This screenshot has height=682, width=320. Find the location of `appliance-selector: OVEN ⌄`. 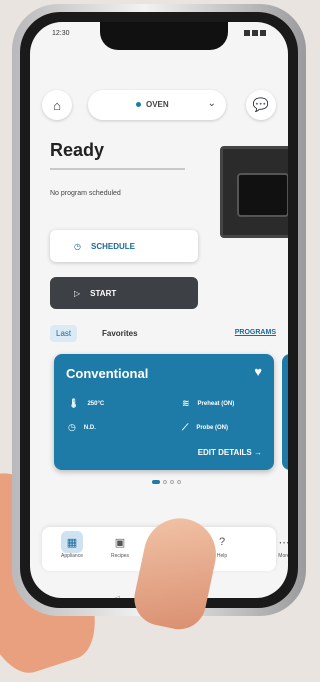

appliance-selector: OVEN ⌄ is located at coordinates (157, 105).